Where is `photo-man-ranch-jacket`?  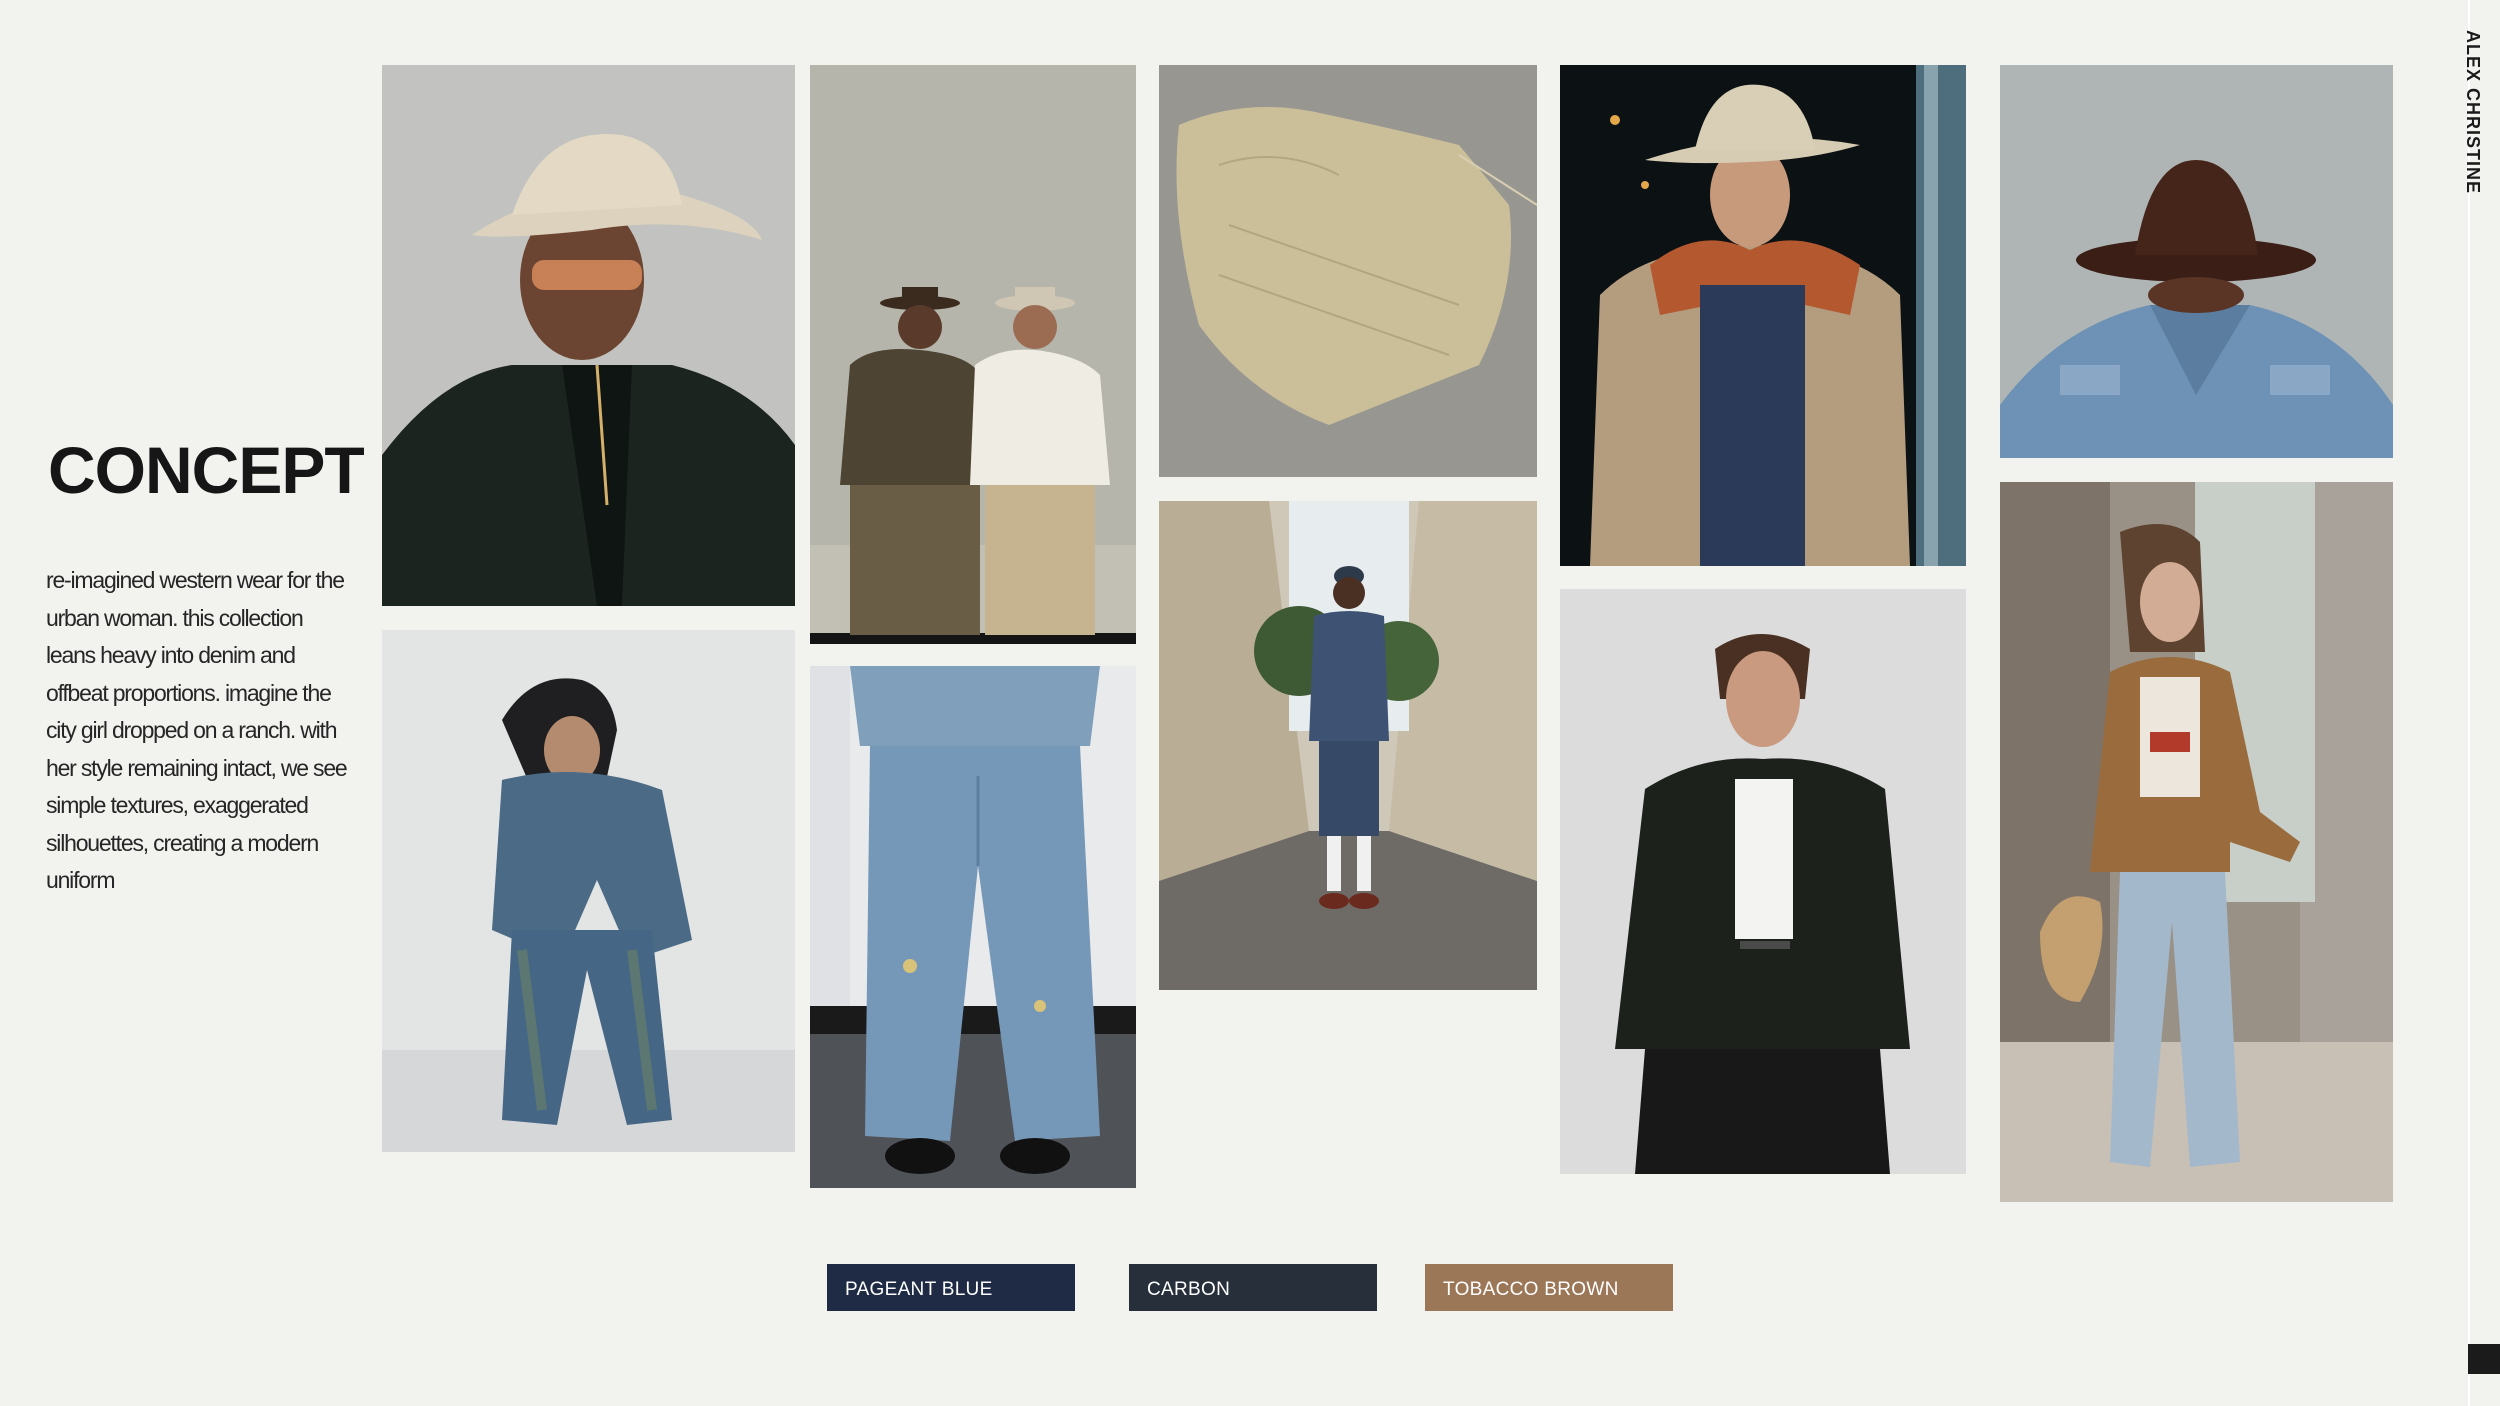 photo-man-ranch-jacket is located at coordinates (1763, 315).